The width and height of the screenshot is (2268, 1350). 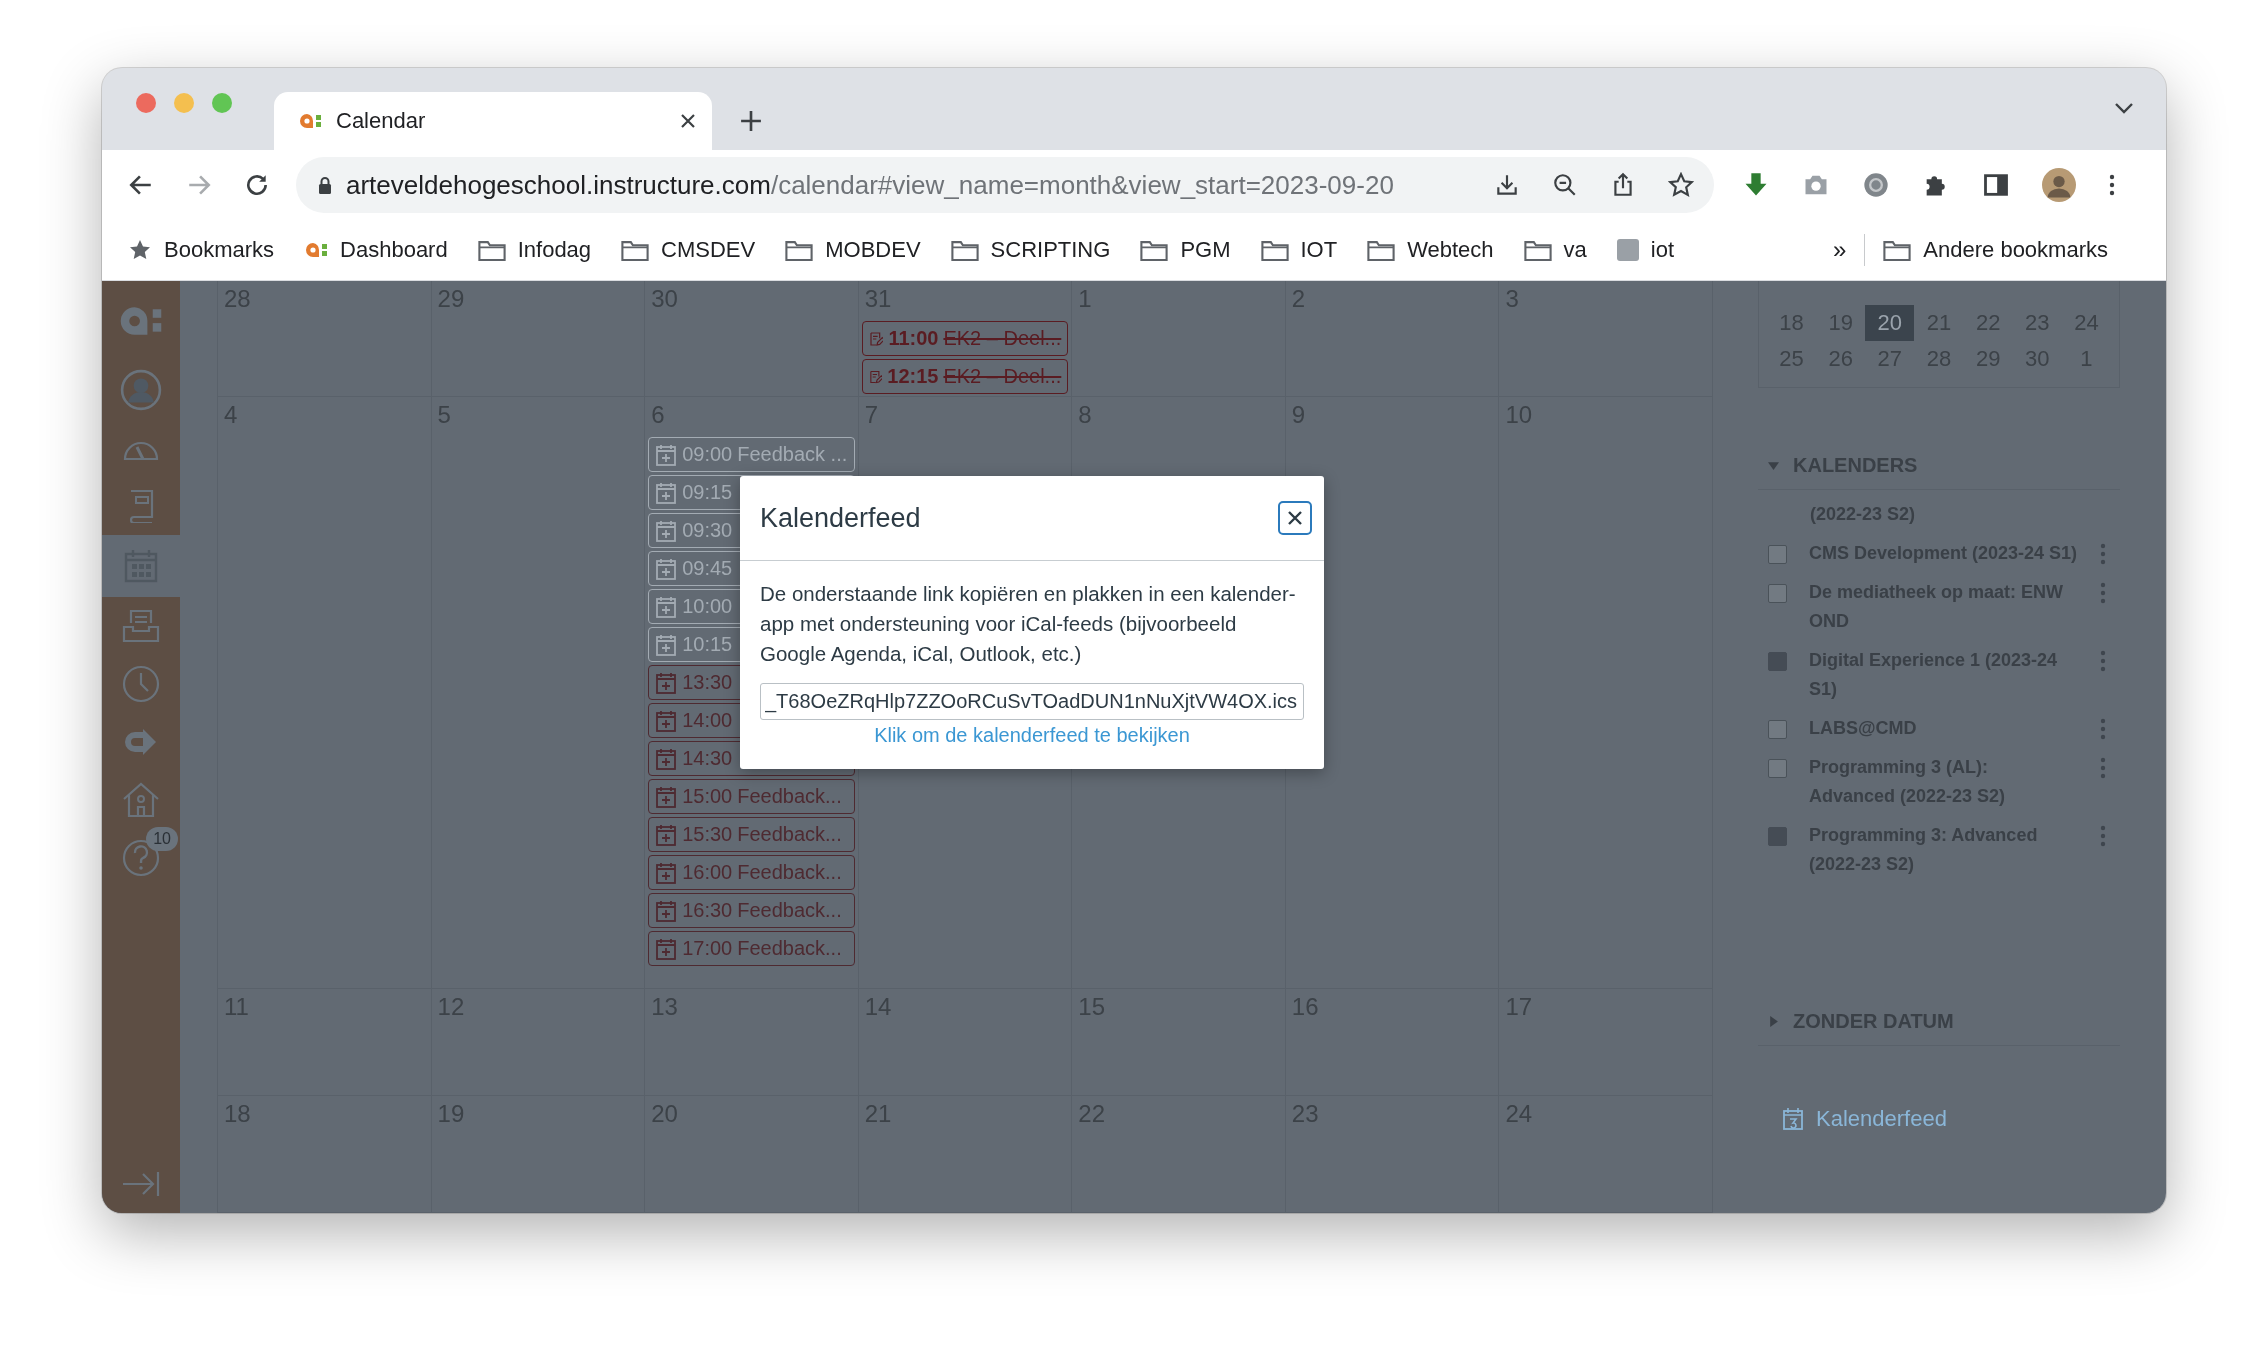 I want to click on url-text: arteveldehogeschool.instructure.com/calendar#view_name=month&view_start=2023-09-20, so click(x=870, y=185).